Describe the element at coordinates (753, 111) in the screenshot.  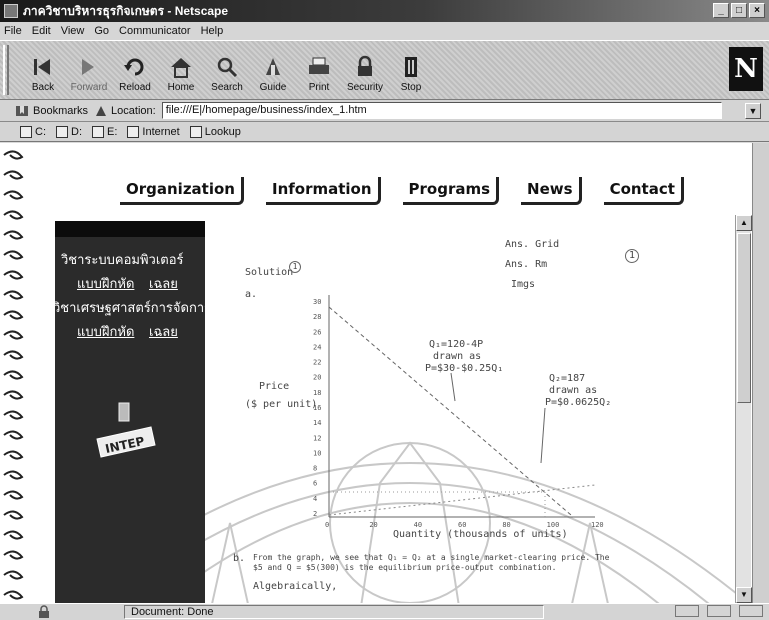
I see `url-dropdown-button: ▼` at that location.